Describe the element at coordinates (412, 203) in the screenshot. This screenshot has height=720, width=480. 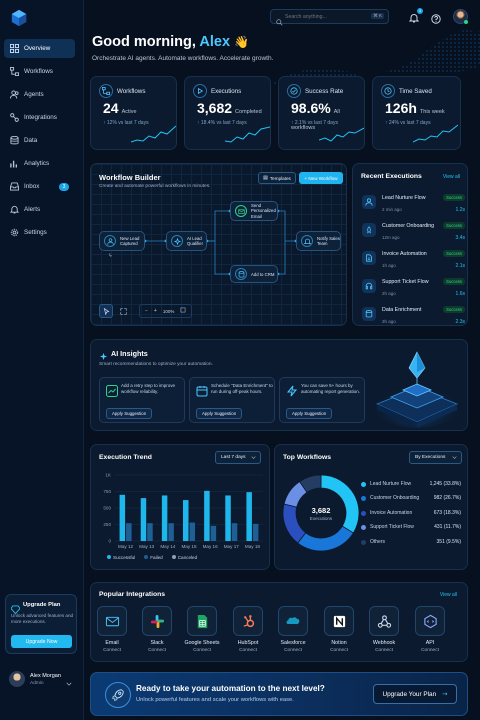
I see `execution-row: Lead Nurture Flow 2 min ago Success 1.2s` at that location.